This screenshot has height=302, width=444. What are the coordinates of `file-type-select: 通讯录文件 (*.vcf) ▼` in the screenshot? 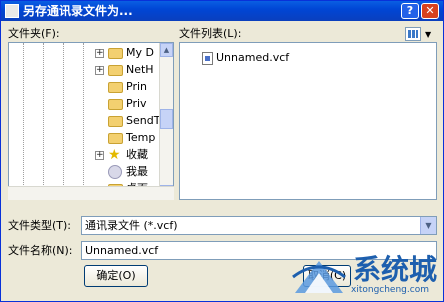 It's located at (259, 225).